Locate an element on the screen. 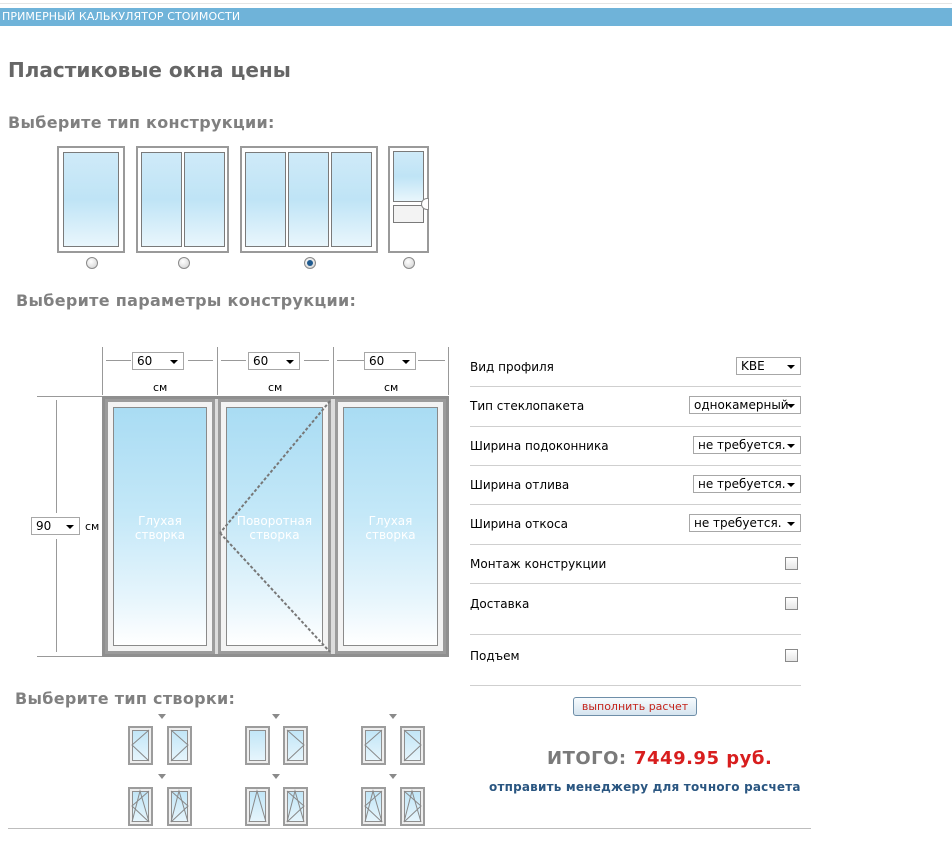 This screenshot has width=952, height=851. slope-width-value: не требуется. is located at coordinates (738, 523).